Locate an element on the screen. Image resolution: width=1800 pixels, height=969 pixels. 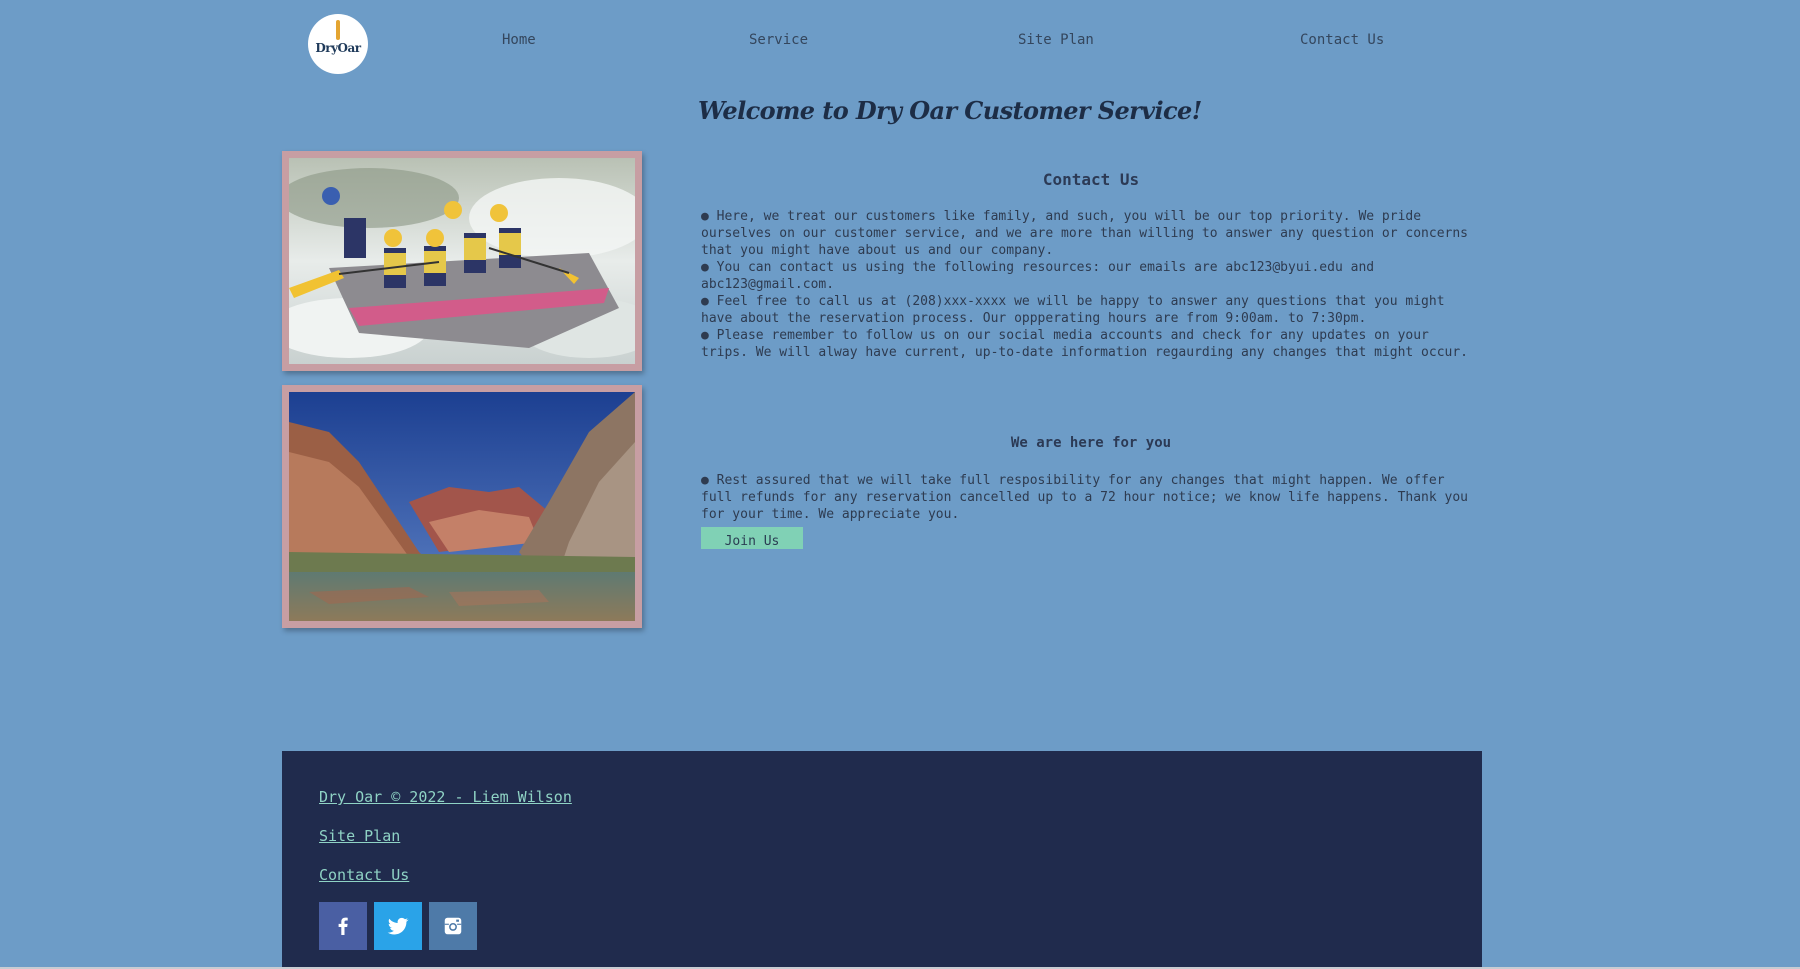
nav-home: Home is located at coordinates (519, 40).